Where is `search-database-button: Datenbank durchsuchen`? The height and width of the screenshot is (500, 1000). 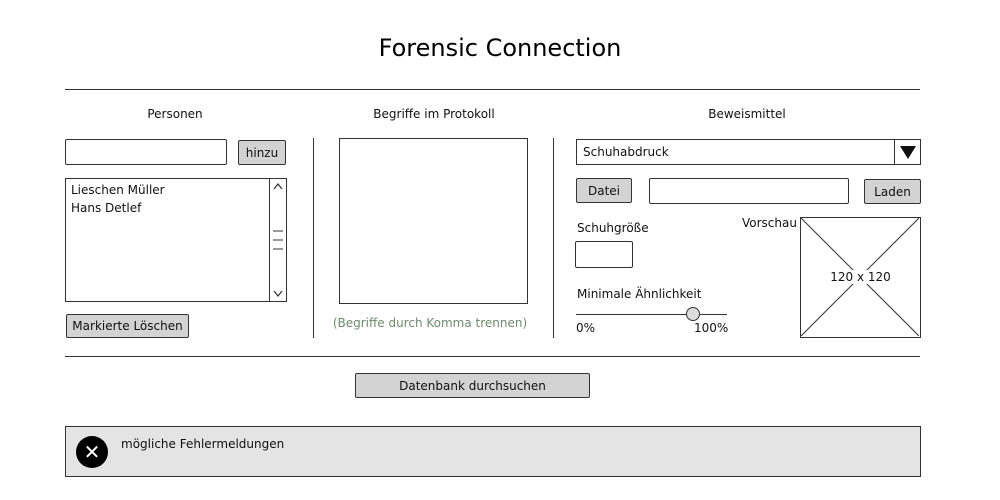
search-database-button: Datenbank durchsuchen is located at coordinates (472, 385).